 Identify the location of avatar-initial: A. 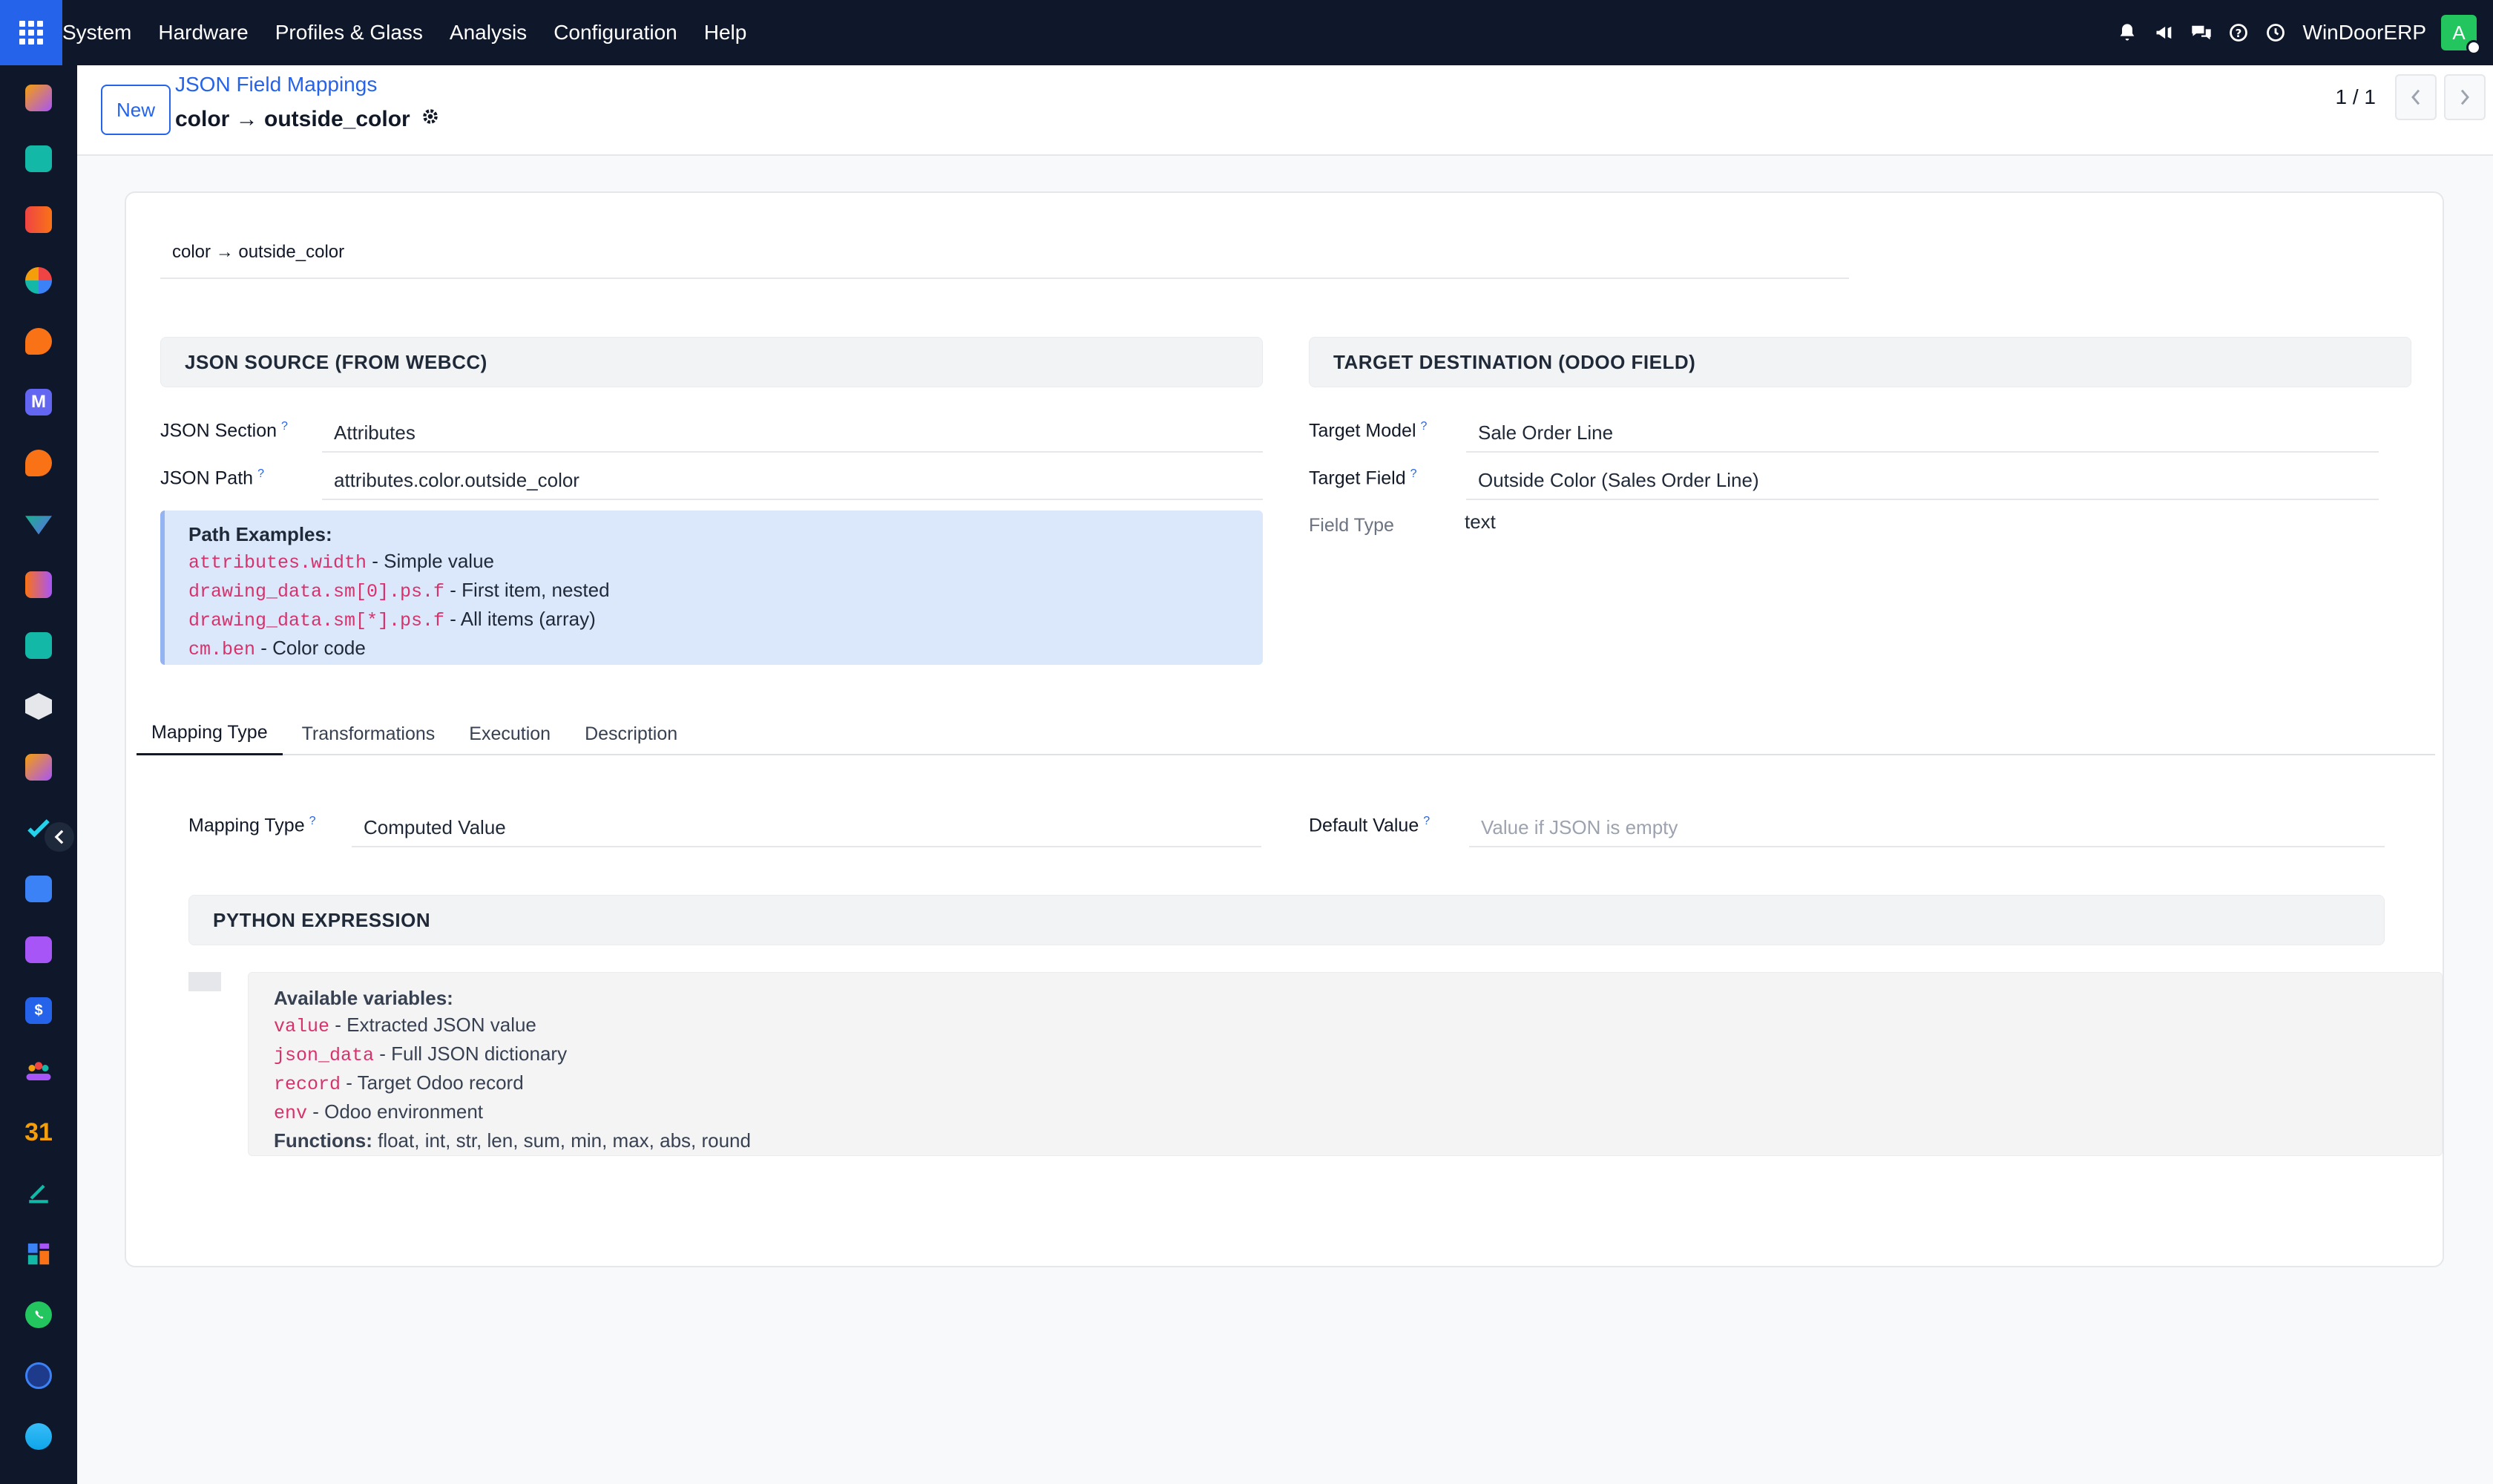
(2459, 32).